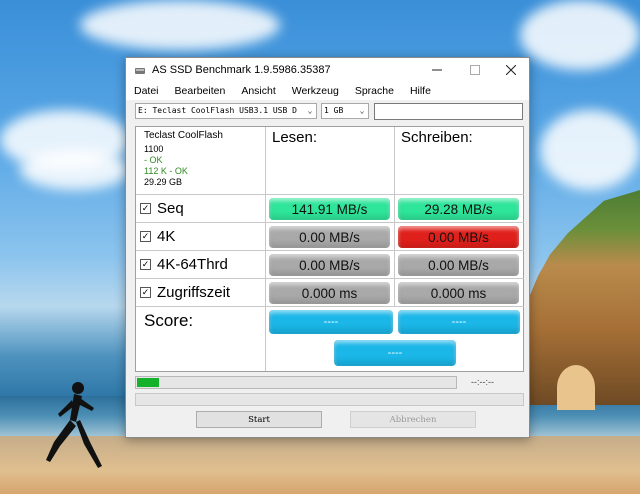  I want to click on 4k64-write-value: 0.00 MB/s, so click(458, 265).